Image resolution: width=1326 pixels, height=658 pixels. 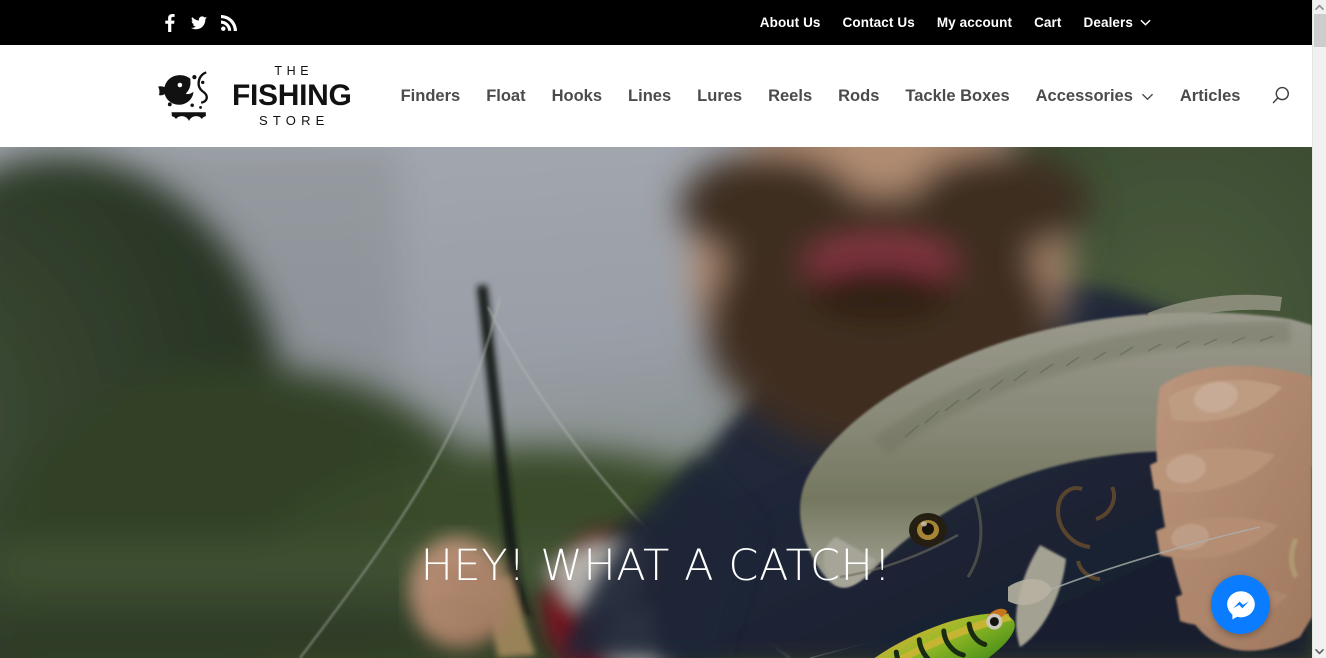 I want to click on rss-icon, so click(x=229, y=23).